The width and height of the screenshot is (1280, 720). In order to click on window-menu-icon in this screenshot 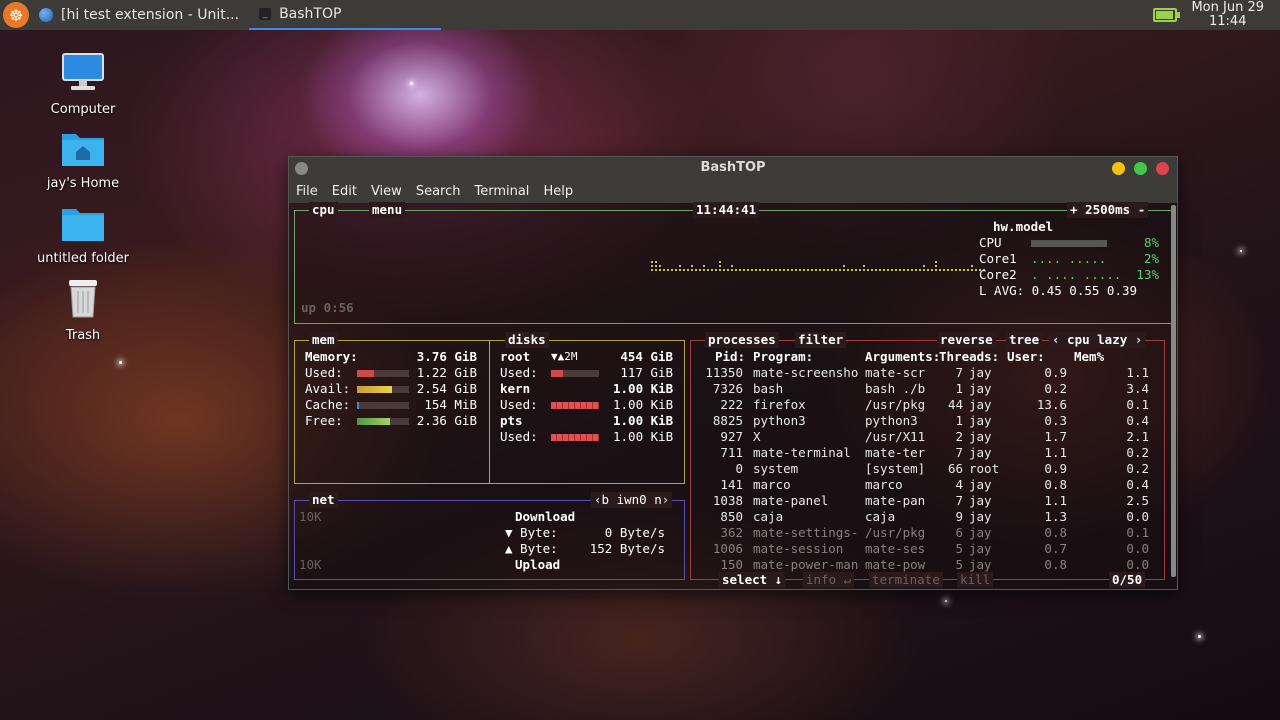, I will do `click(301, 168)`.